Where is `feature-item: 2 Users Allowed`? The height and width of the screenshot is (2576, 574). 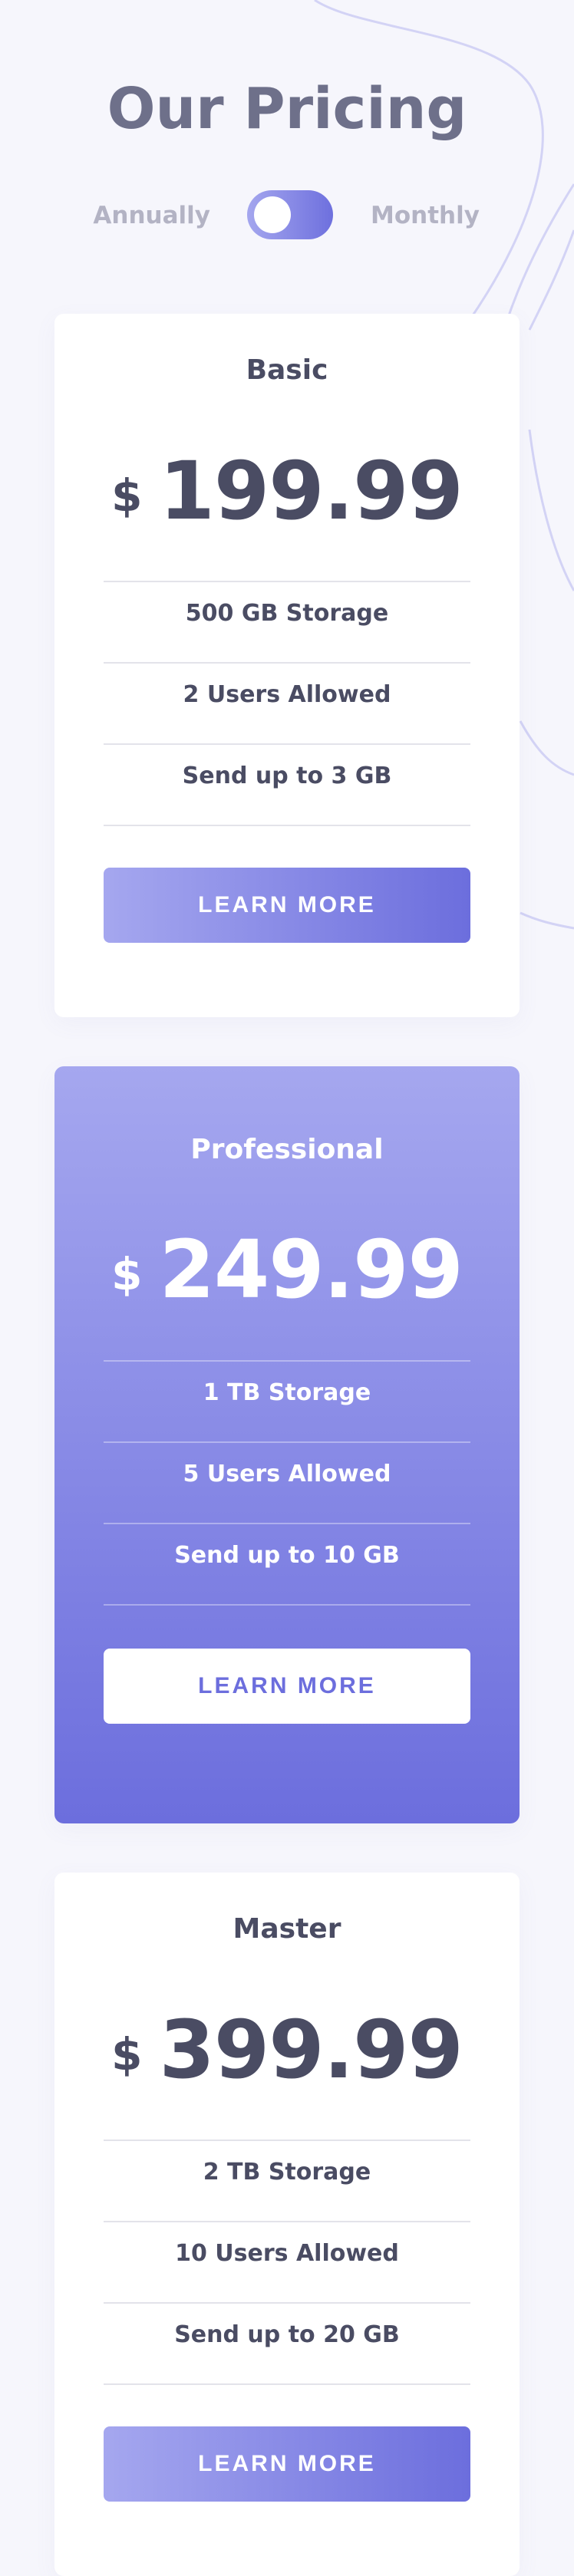 feature-item: 2 Users Allowed is located at coordinates (287, 702).